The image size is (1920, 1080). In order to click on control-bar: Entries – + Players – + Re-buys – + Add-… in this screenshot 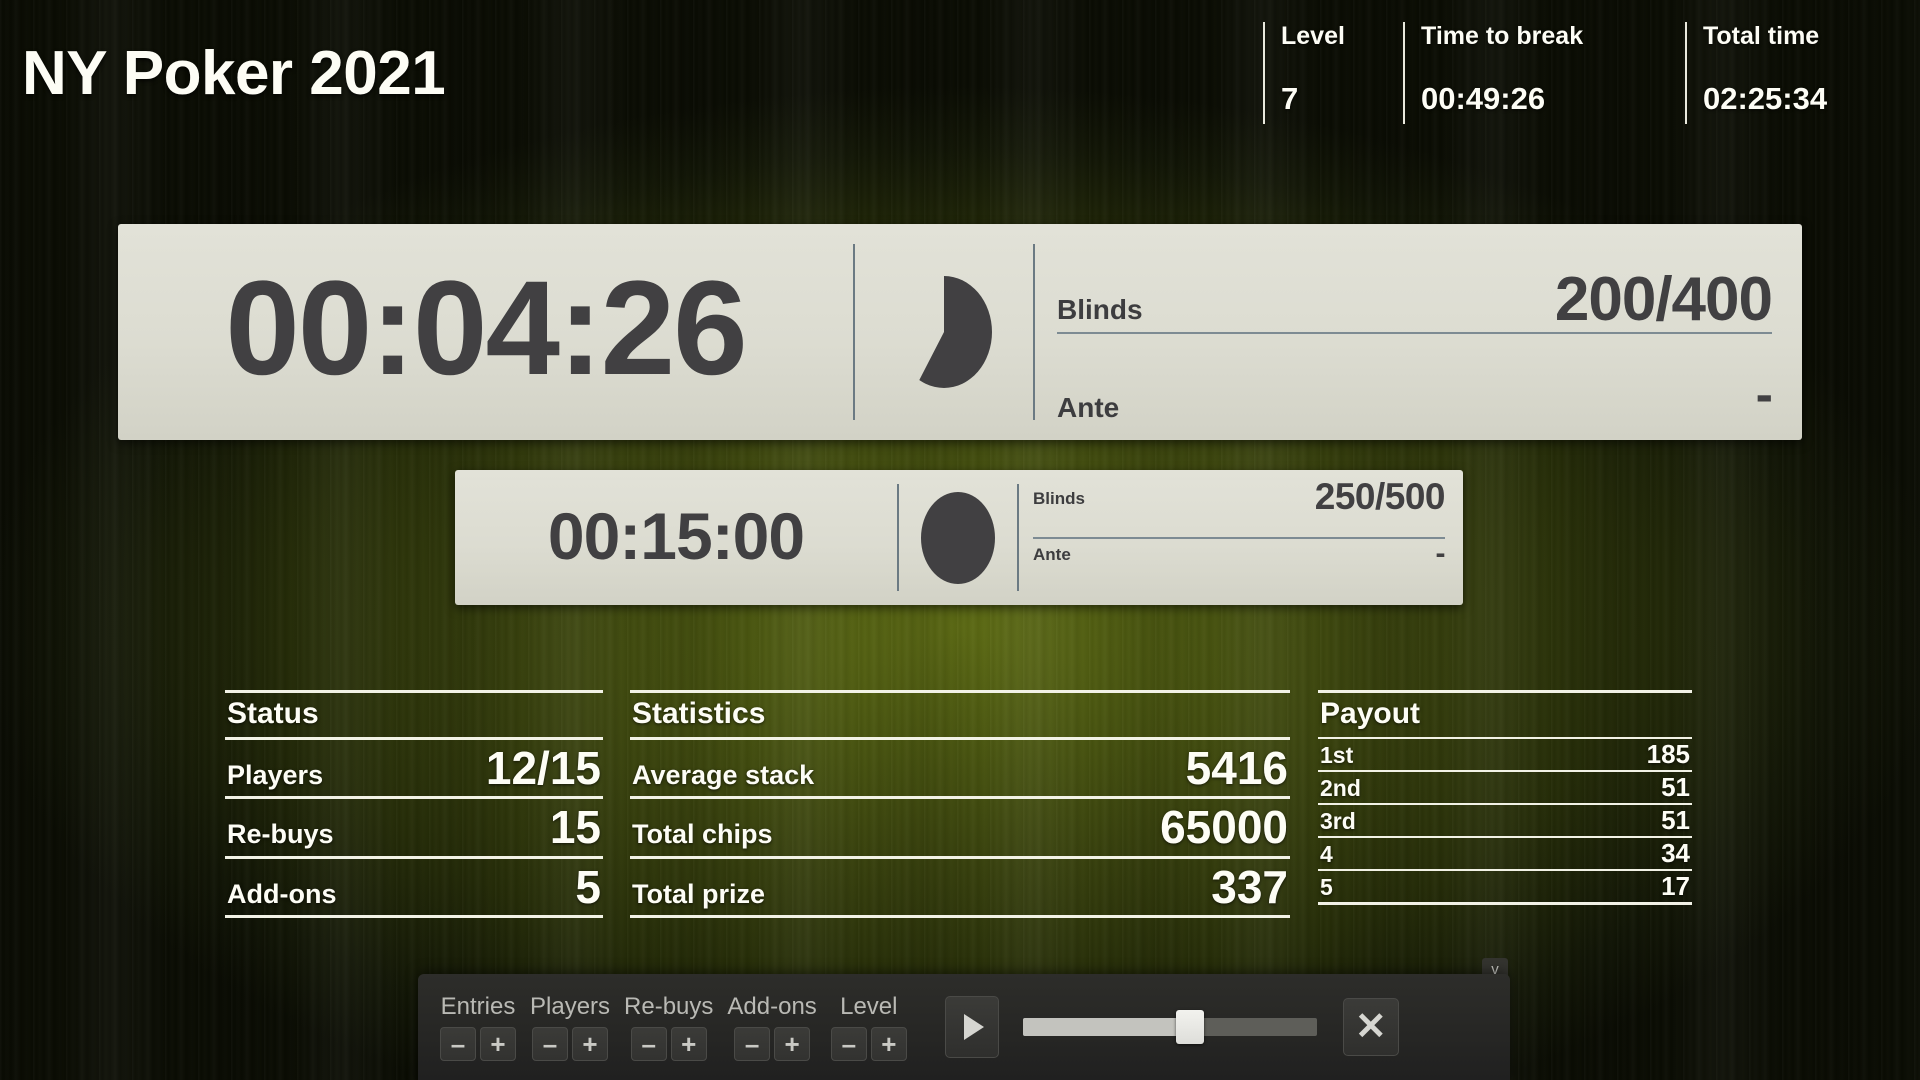, I will do `click(964, 1027)`.